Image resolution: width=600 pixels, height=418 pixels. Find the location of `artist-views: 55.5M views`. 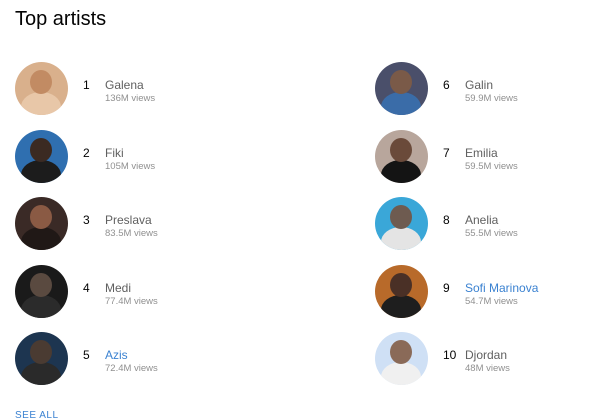

artist-views: 55.5M views is located at coordinates (491, 233).